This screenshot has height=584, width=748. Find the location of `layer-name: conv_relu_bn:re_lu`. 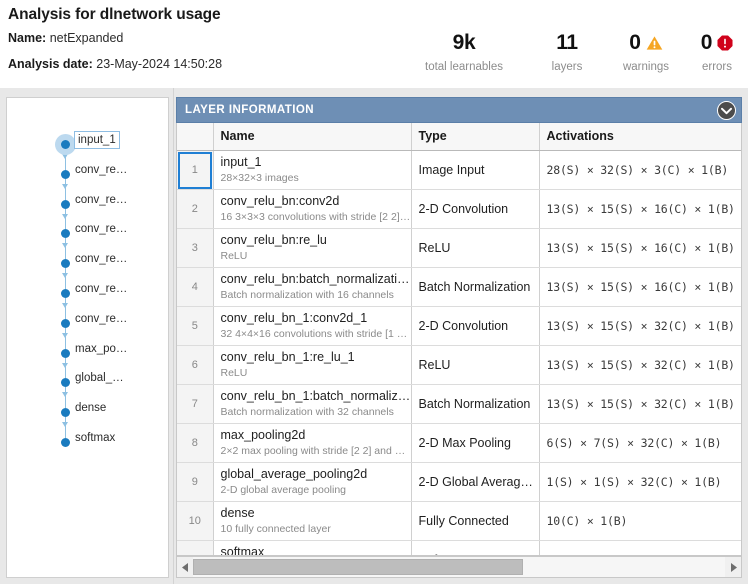

layer-name: conv_relu_bn:re_lu is located at coordinates (273, 239).